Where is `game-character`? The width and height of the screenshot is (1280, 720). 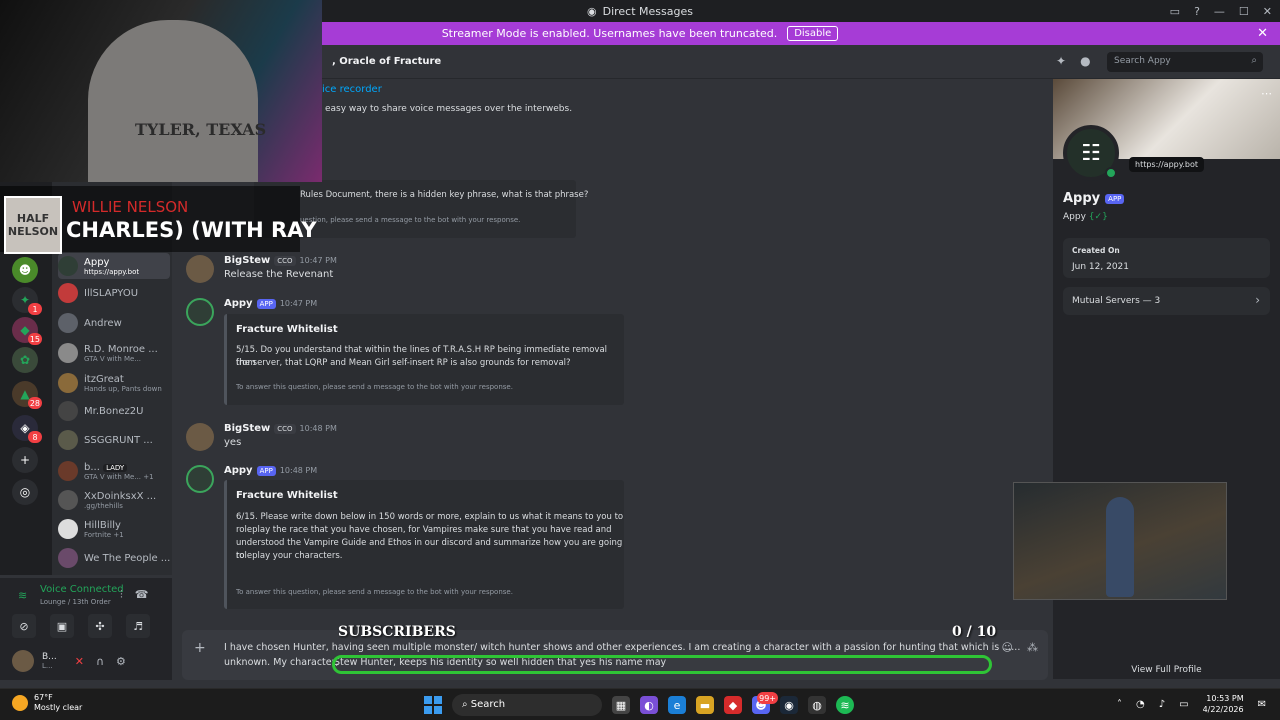
game-character is located at coordinates (1120, 547).